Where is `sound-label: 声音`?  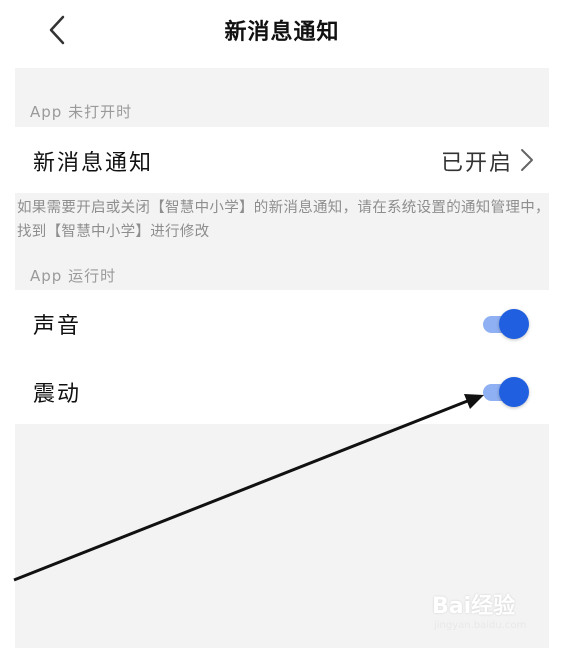
sound-label: 声音 is located at coordinates (57, 326).